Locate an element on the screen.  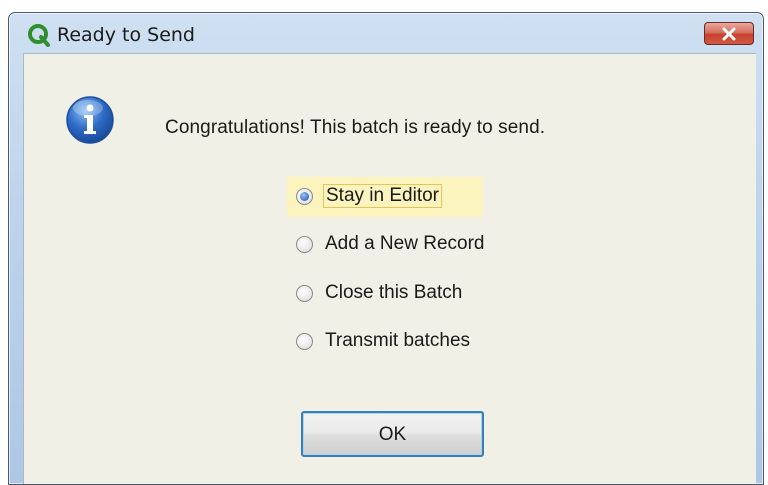
ok-button-label: OK is located at coordinates (392, 434).